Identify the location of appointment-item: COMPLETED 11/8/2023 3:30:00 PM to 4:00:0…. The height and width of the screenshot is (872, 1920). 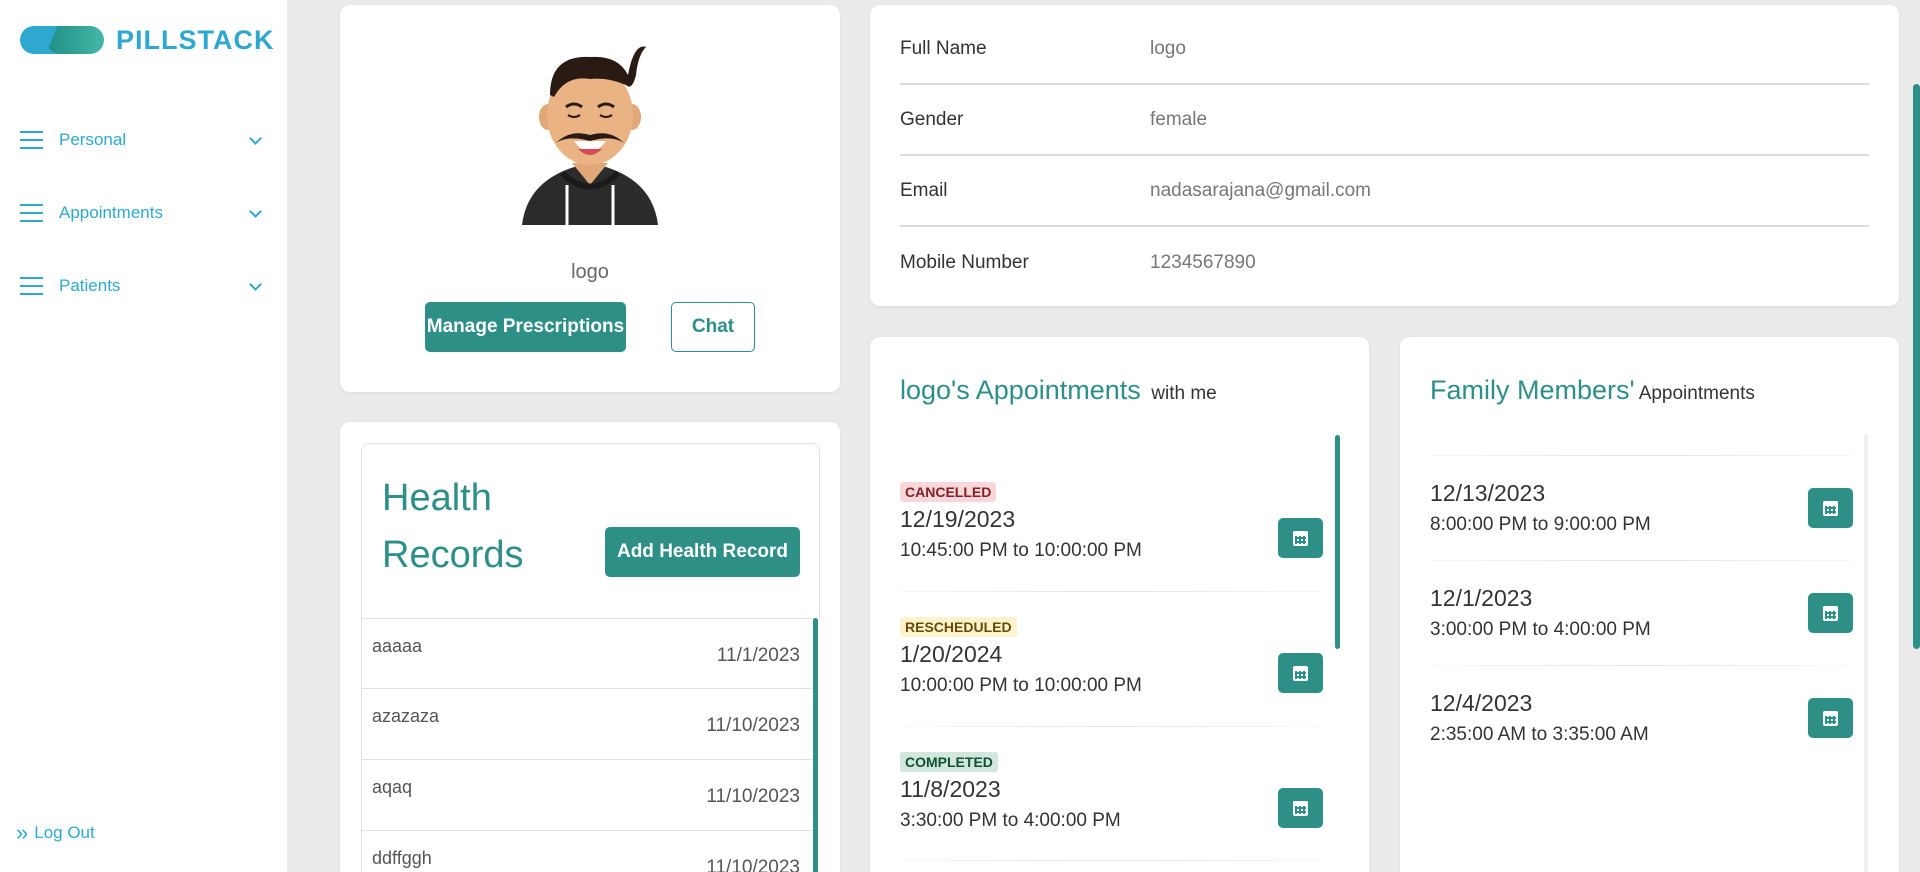
(1111, 812).